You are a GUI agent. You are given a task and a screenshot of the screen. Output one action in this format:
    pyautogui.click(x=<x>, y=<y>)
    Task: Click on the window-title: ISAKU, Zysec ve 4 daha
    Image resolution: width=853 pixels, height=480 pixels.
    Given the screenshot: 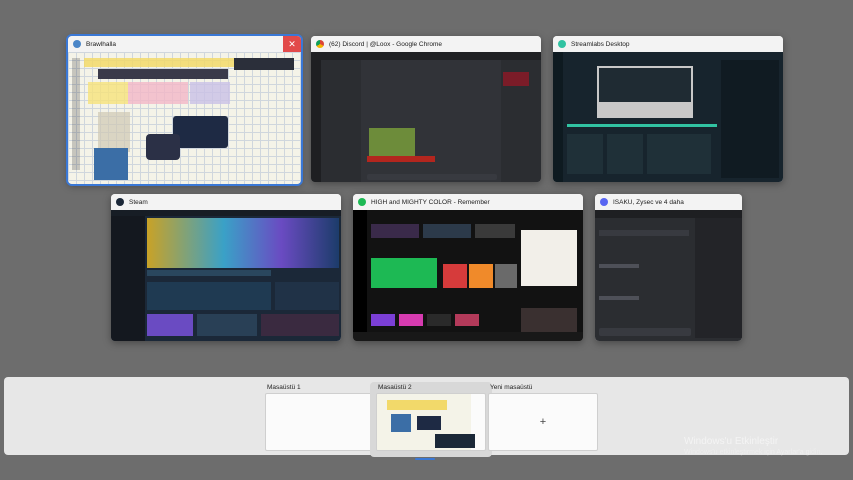 What is the action you would take?
    pyautogui.click(x=648, y=202)
    